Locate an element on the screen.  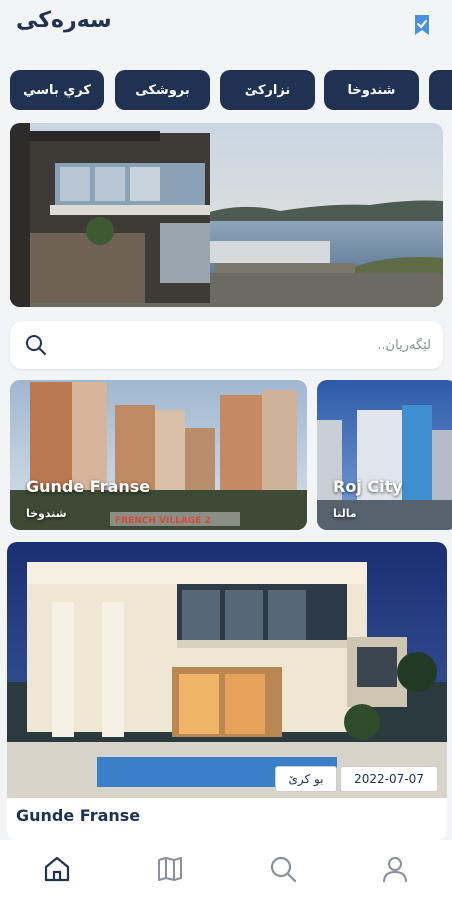
listing-type-tag: بو كرێ is located at coordinates (306, 779).